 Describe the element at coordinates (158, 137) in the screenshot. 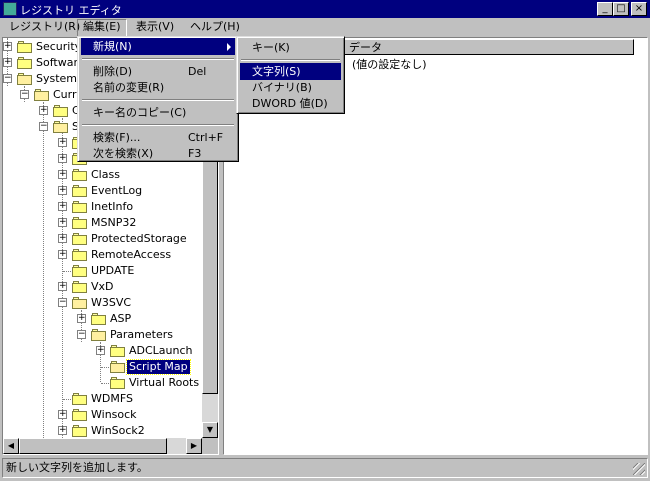

I see `menu-item-find: 検索(F)... Ctrl+F` at that location.